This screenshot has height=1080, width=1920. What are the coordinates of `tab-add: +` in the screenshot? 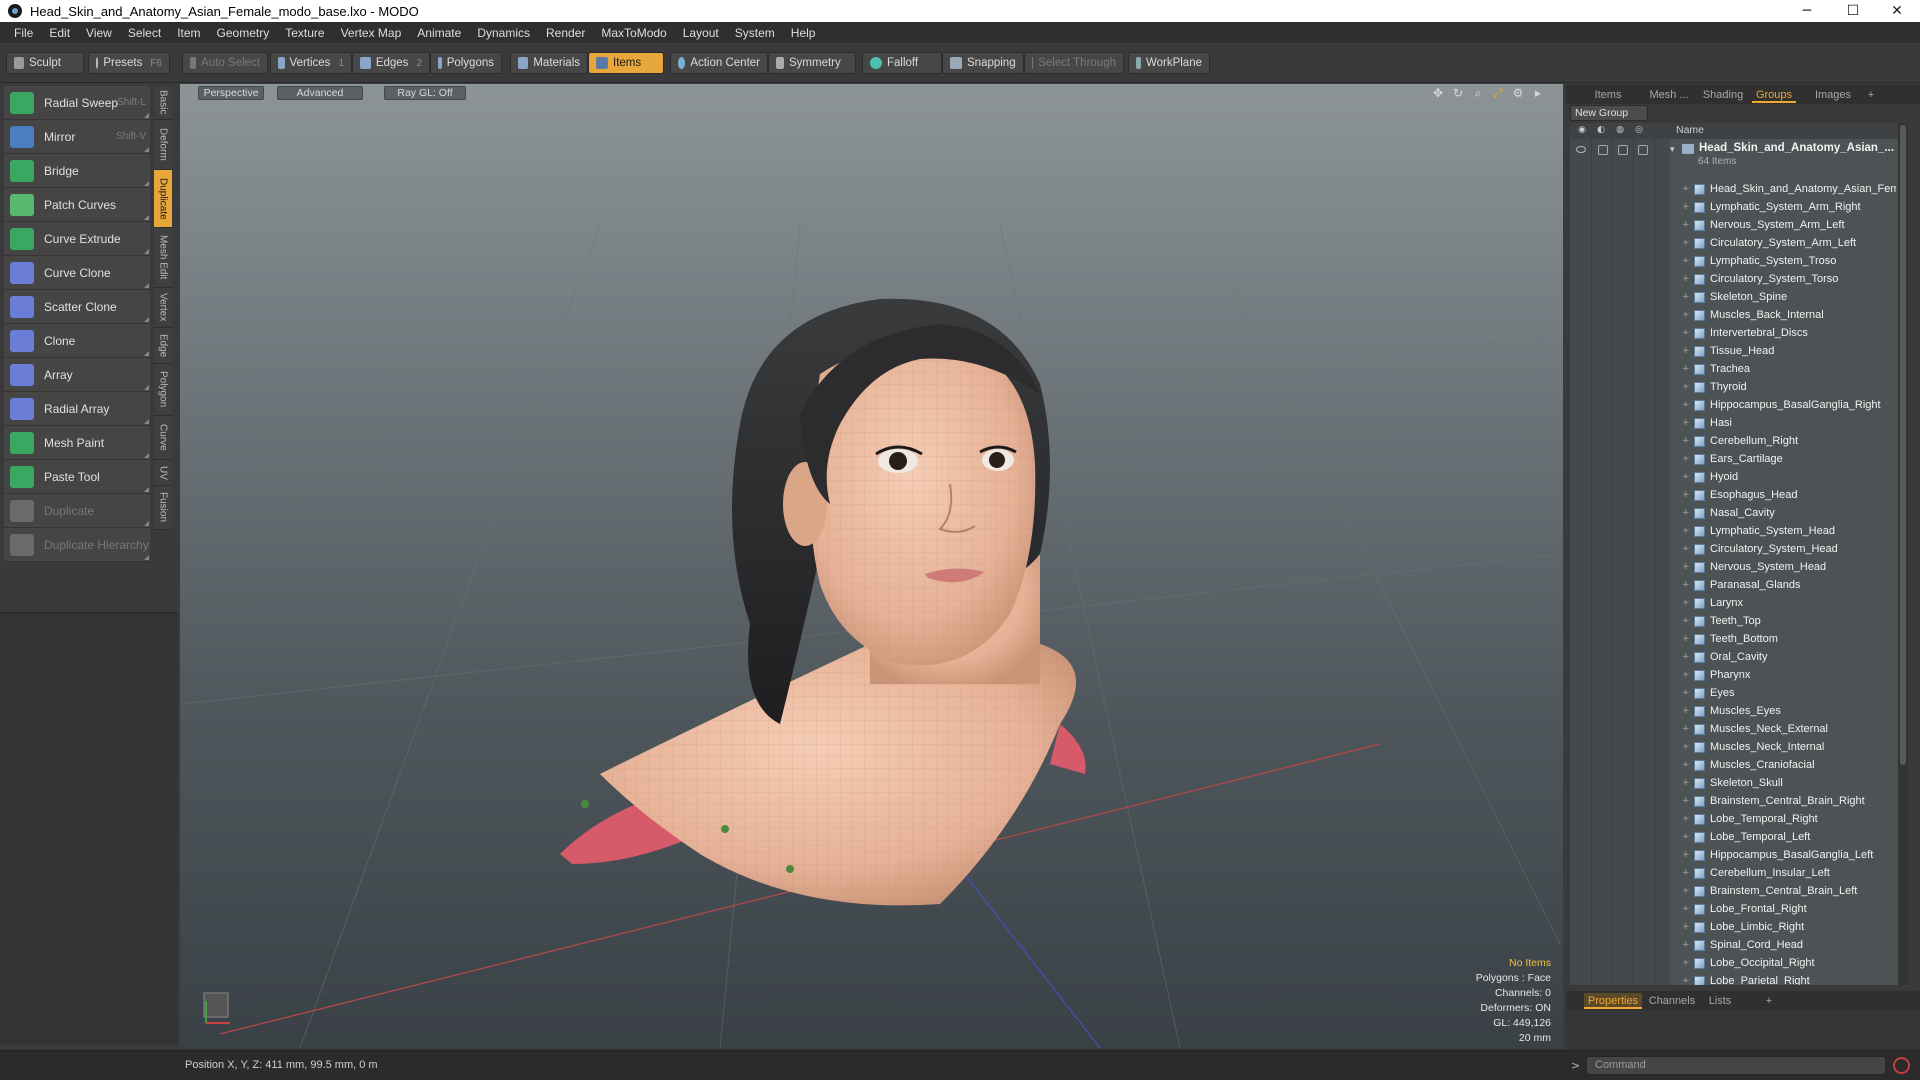 It's located at (1769, 1001).